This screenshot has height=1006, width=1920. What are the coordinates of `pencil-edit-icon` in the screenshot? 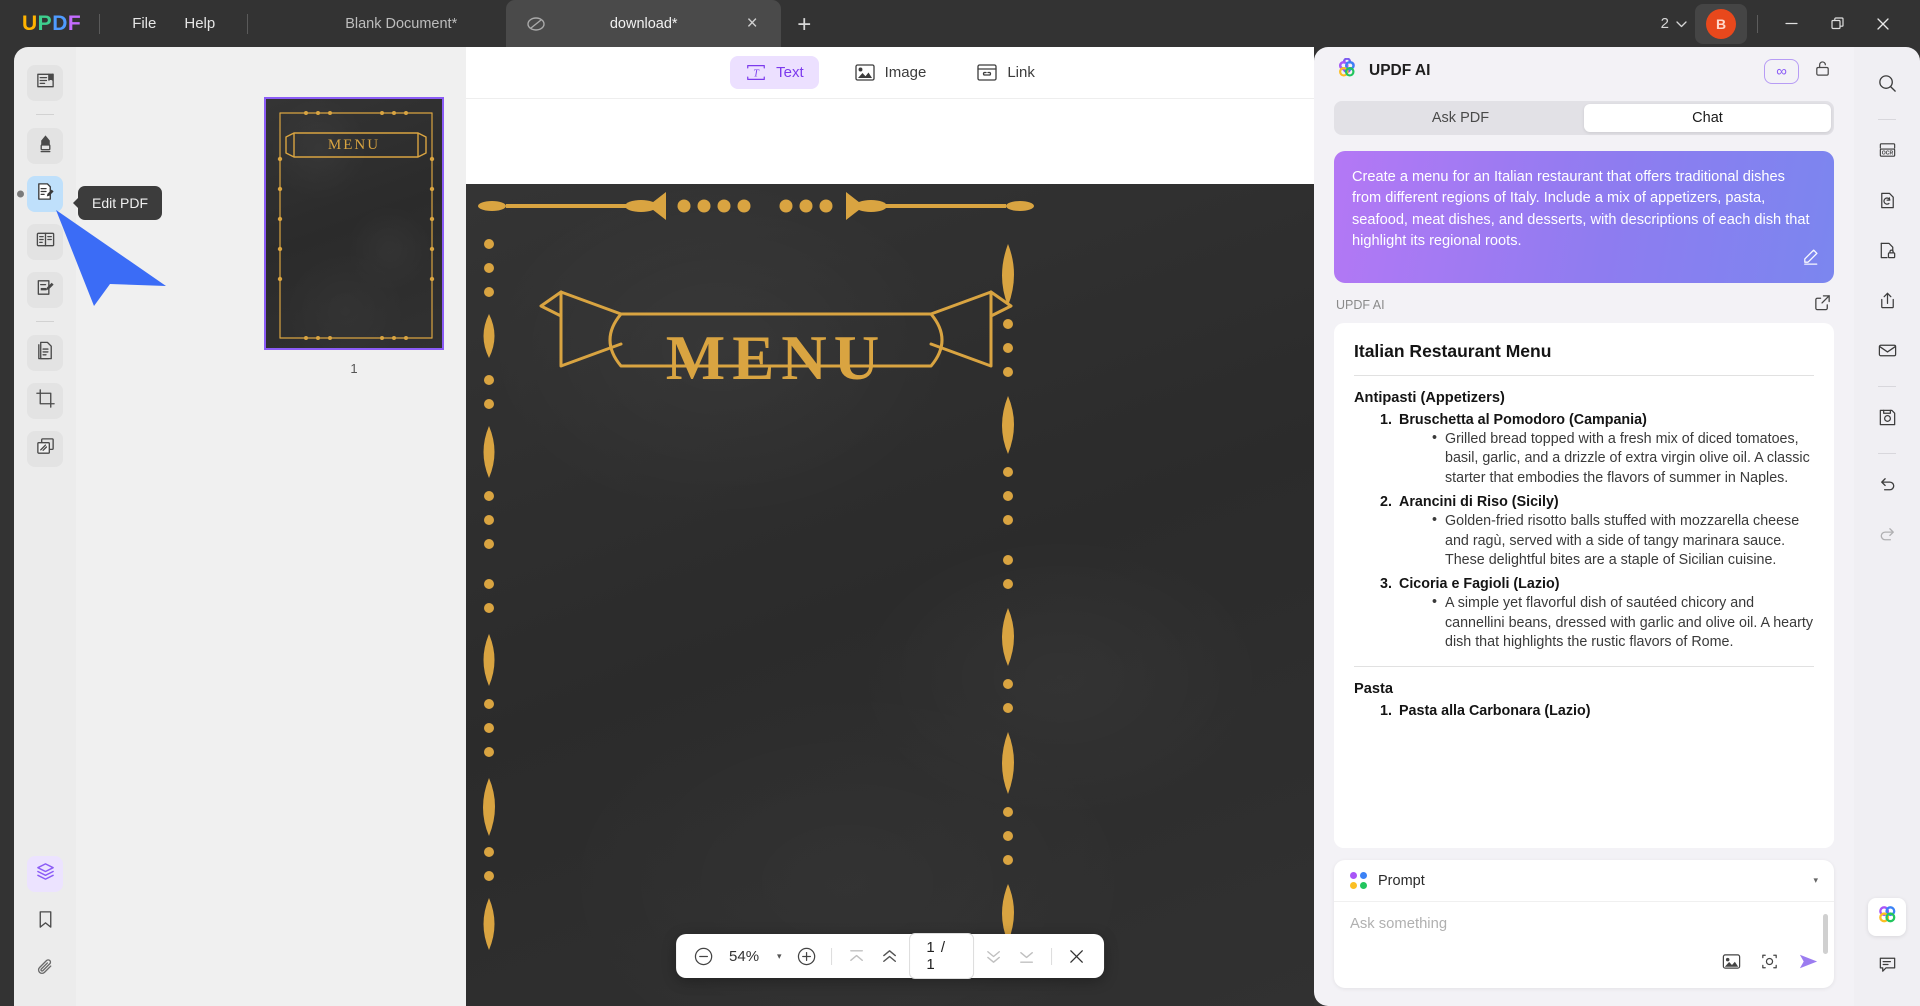 It's located at (1810, 260).